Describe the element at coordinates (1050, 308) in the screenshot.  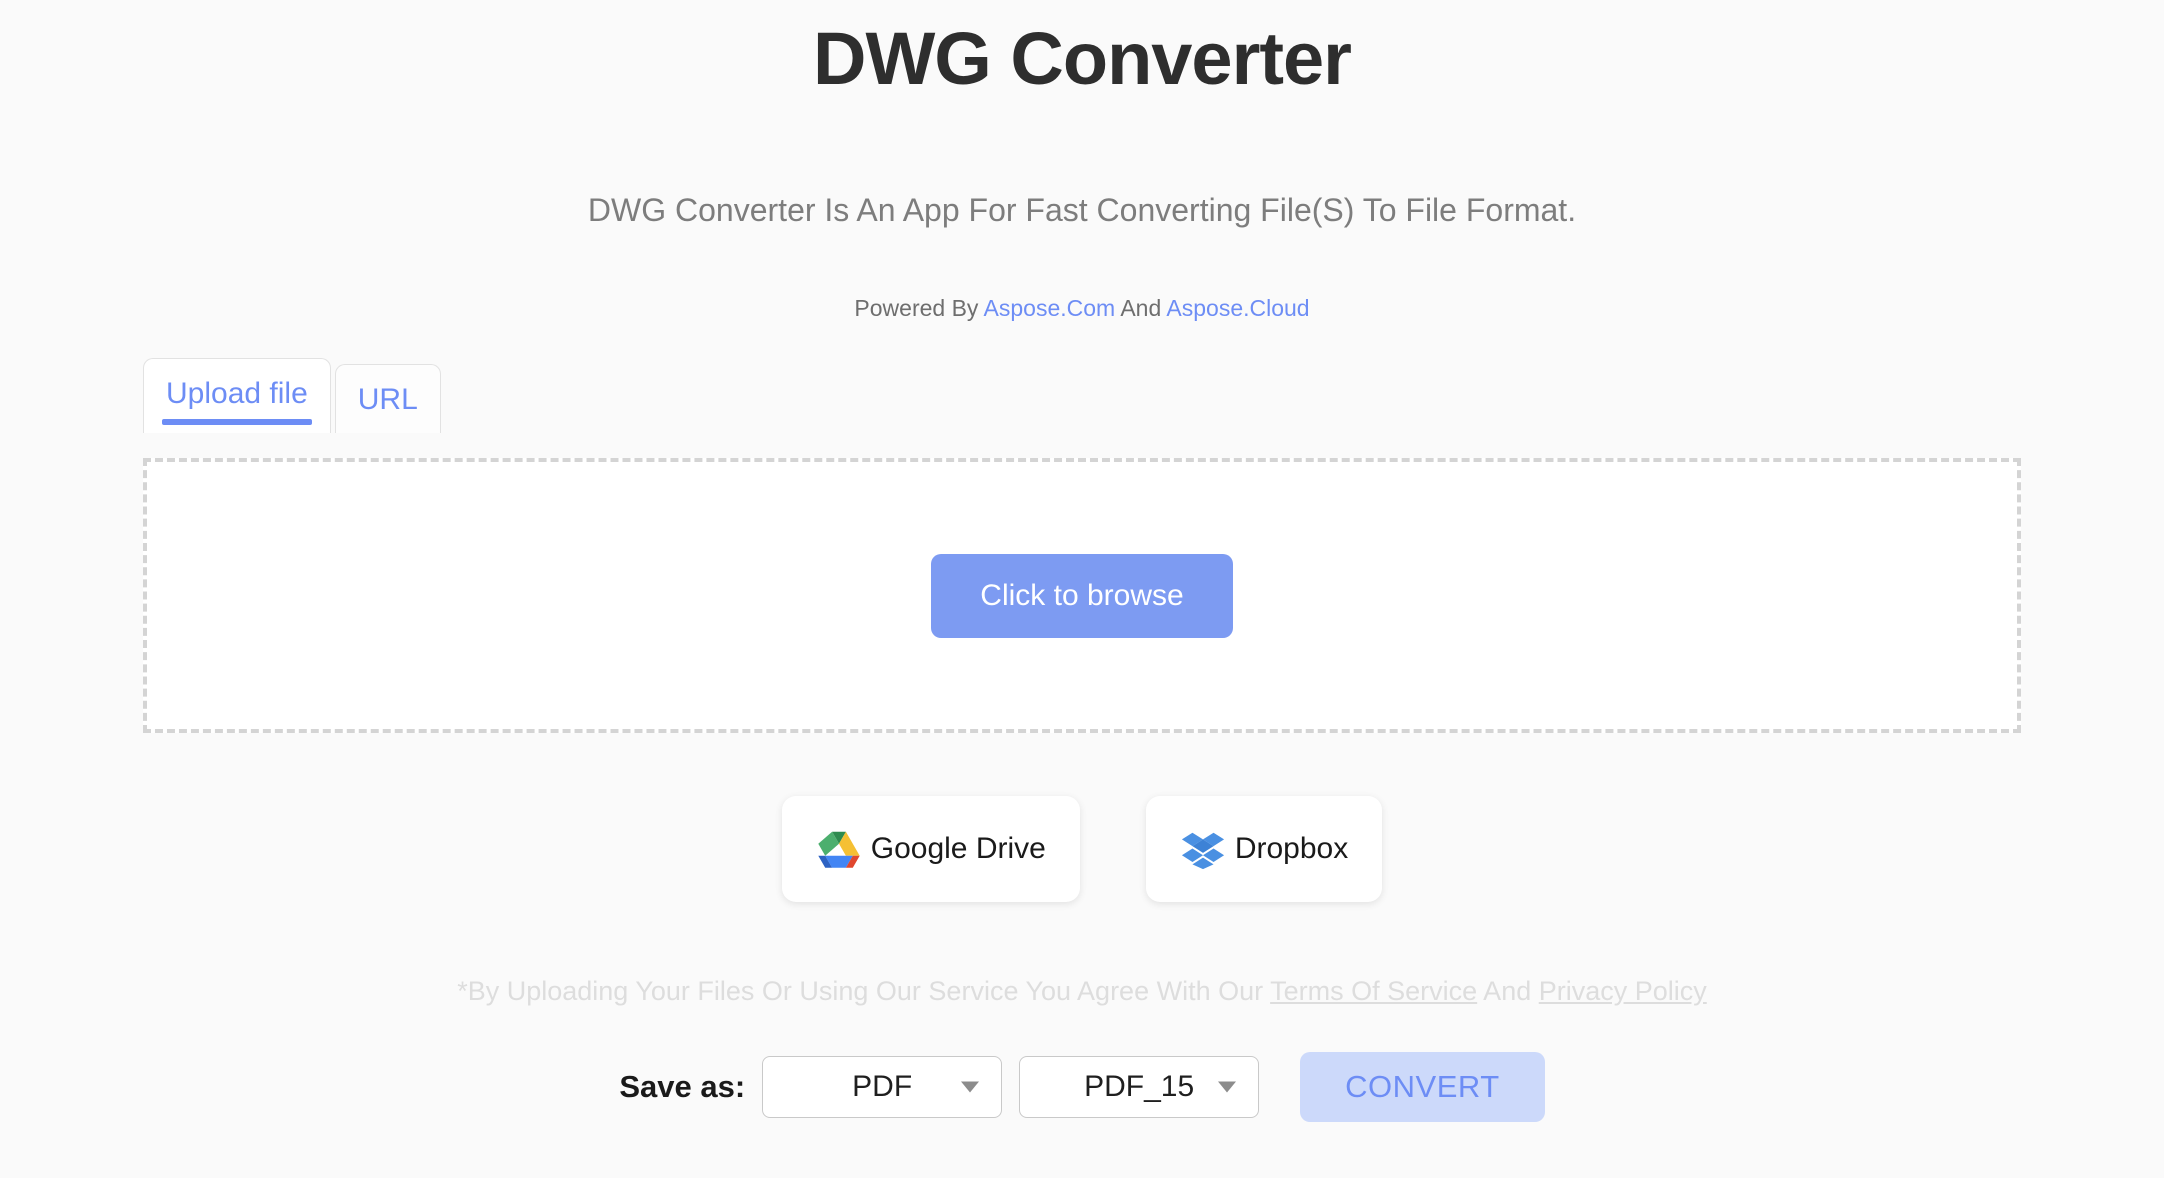
I see `aspose-com-link: Aspose.Com` at that location.